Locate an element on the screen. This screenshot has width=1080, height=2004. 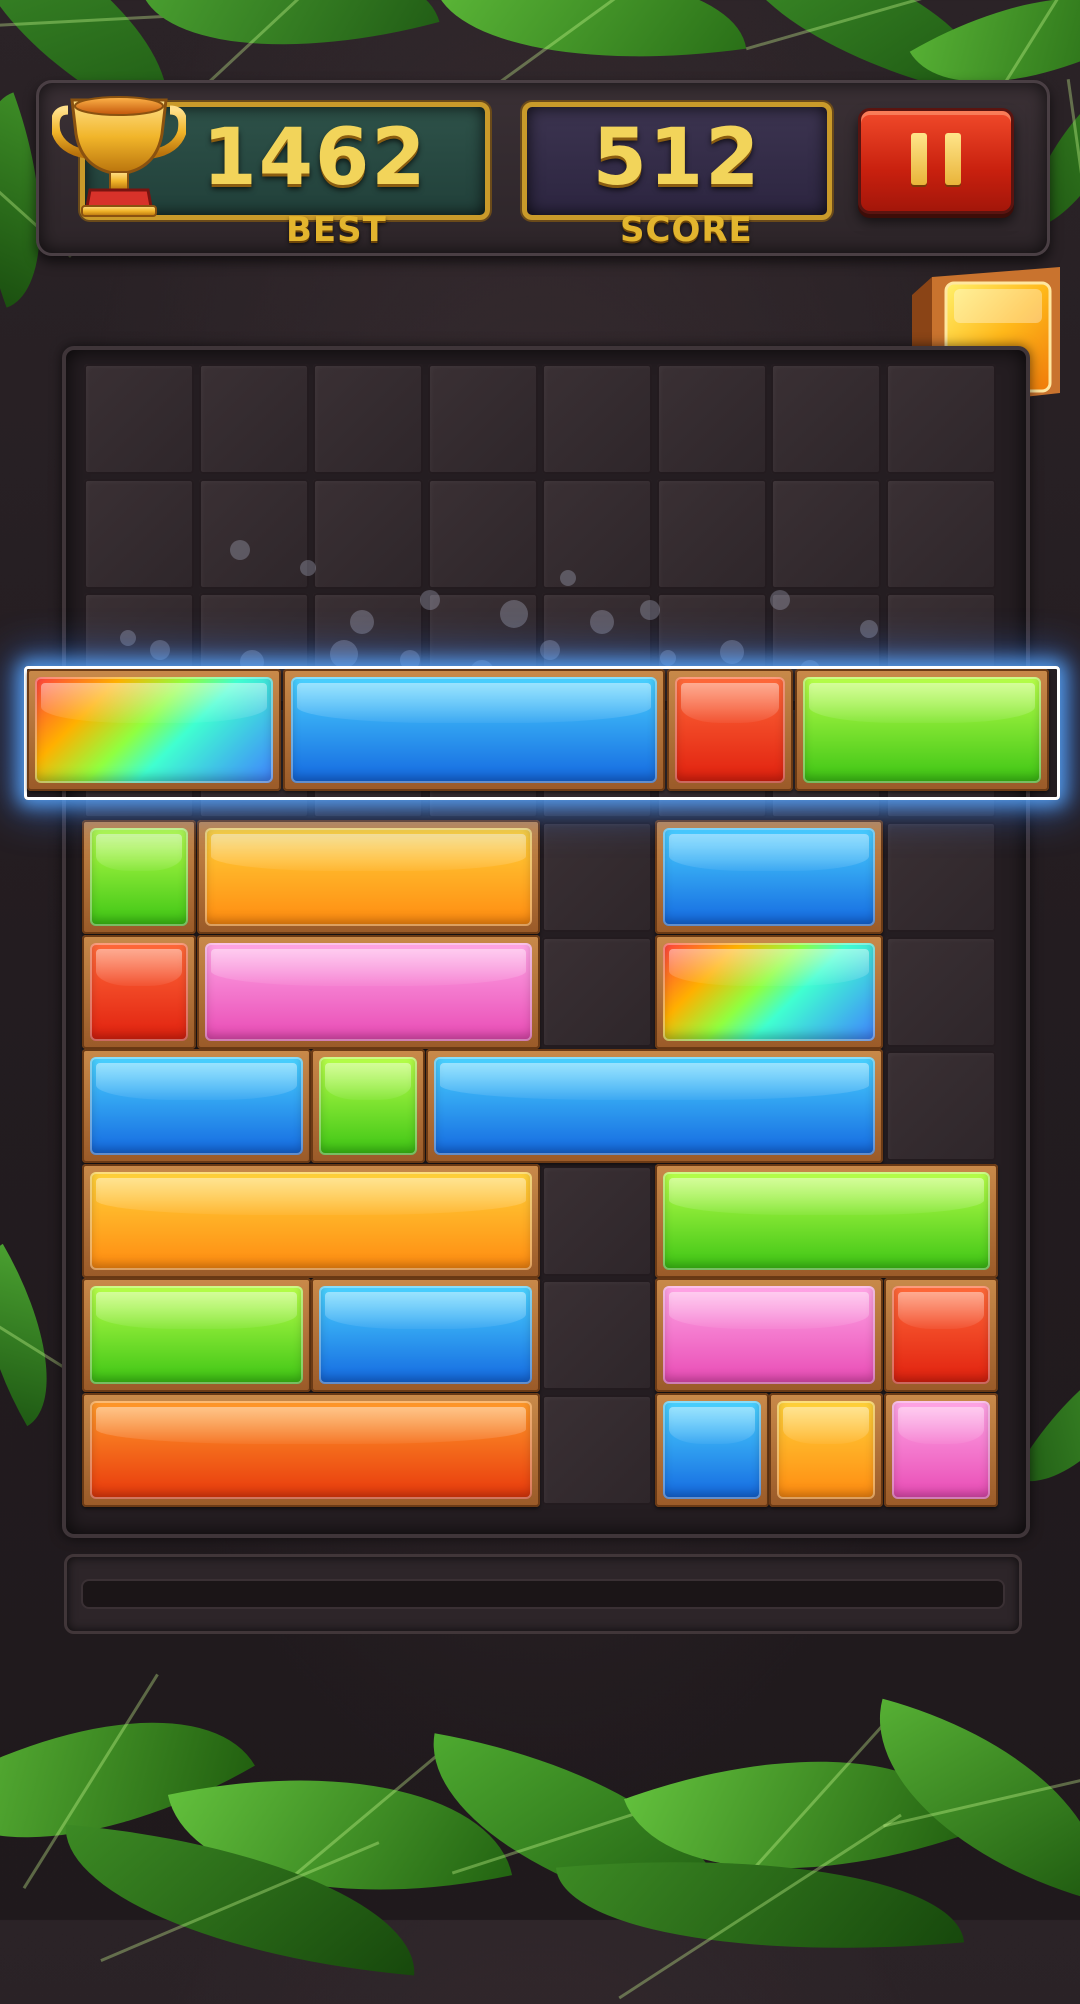
progress-track is located at coordinates (543, 1594).